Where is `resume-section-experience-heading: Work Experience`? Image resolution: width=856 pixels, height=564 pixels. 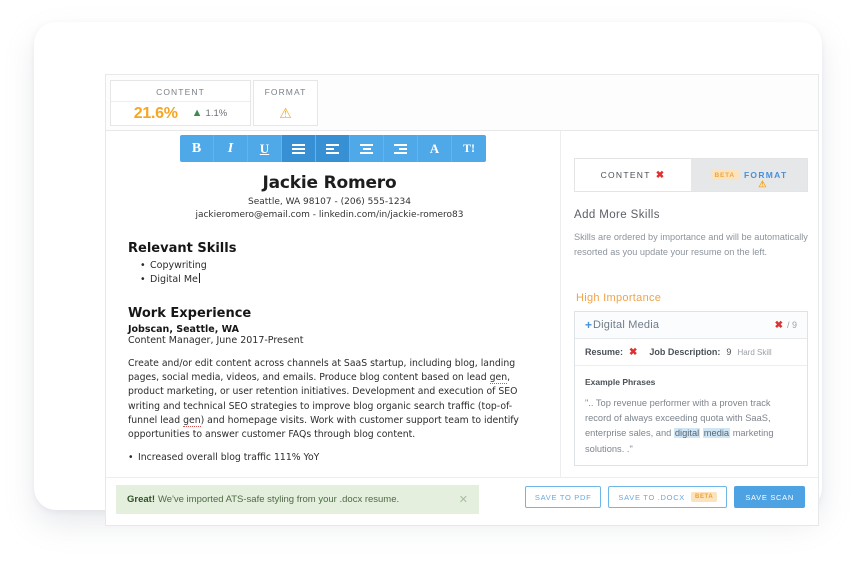 resume-section-experience-heading: Work Experience is located at coordinates (190, 314).